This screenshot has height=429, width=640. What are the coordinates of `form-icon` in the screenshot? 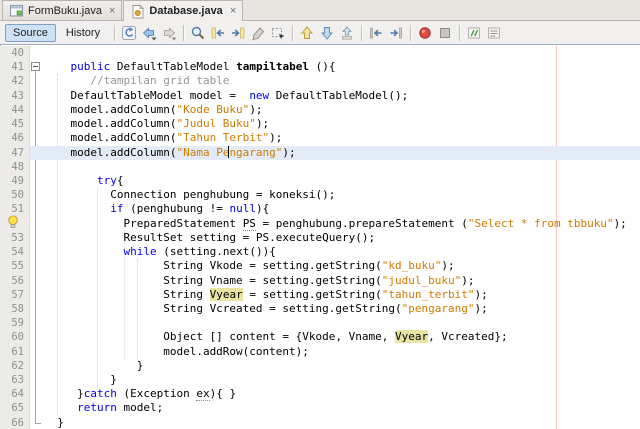 It's located at (16, 10).